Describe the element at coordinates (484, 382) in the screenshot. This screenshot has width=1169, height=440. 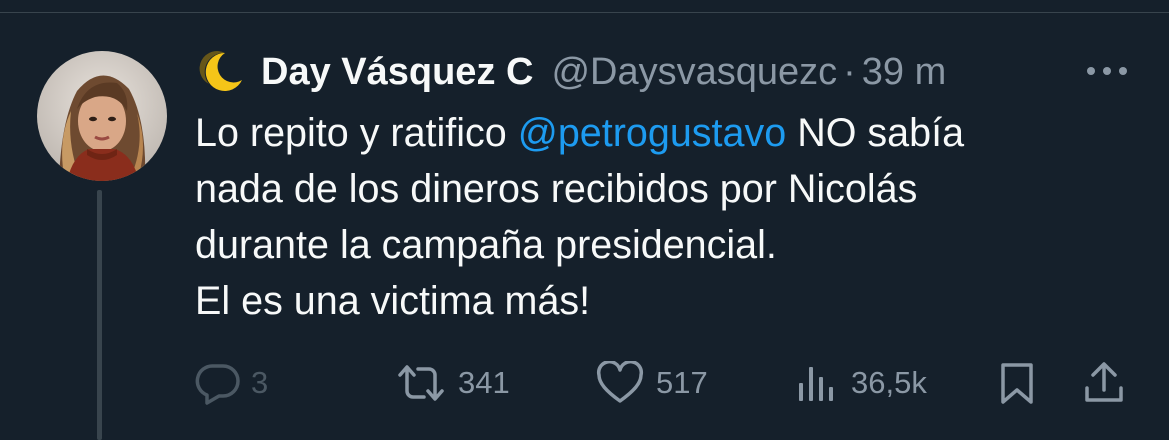
I see `retweet-count: 341` at that location.